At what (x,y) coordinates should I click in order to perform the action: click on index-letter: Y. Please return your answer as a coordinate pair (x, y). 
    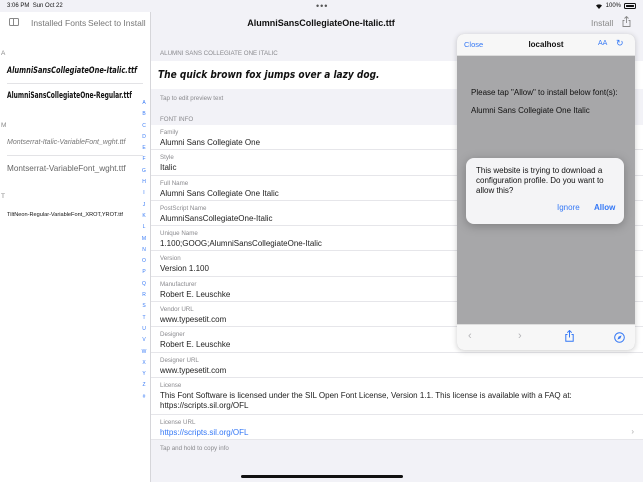
    Looking at the image, I should click on (144, 374).